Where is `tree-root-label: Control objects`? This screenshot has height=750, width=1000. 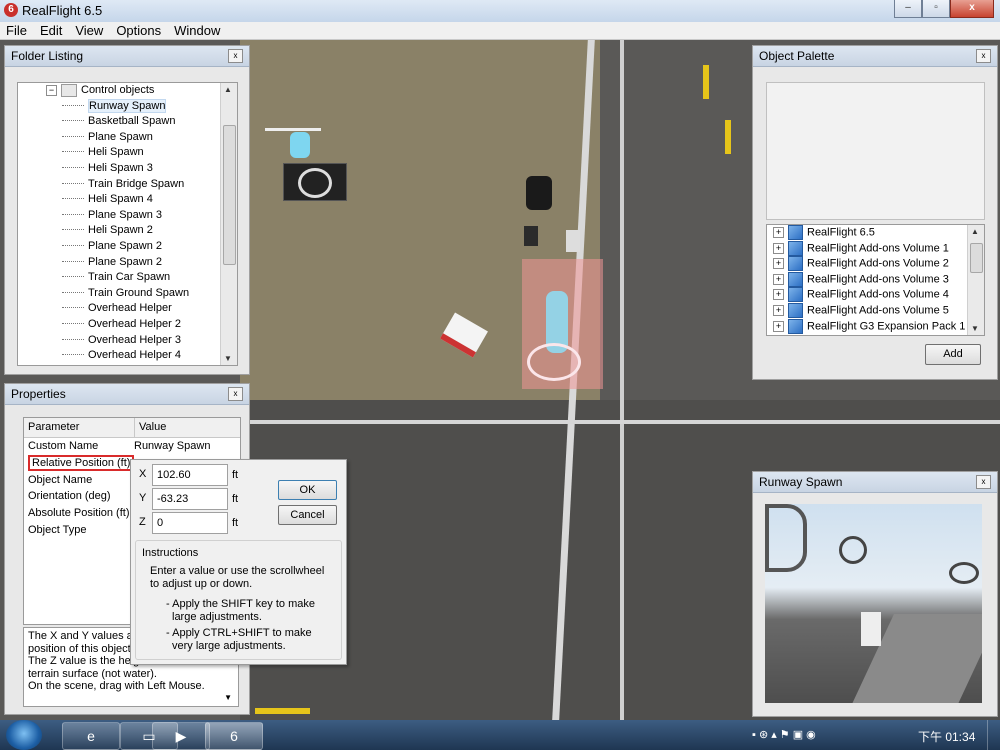
tree-root-label: Control objects is located at coordinates (118, 90).